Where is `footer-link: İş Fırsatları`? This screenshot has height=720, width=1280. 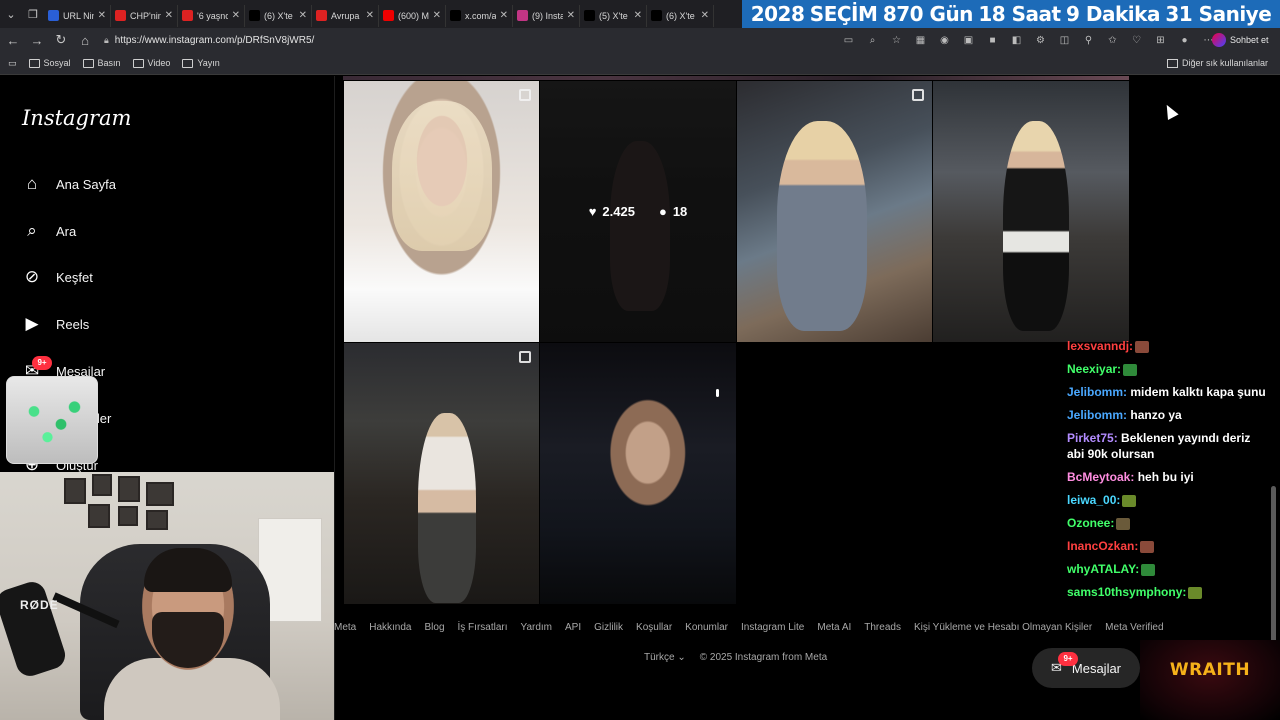
footer-link: İş Fırsatları is located at coordinates (483, 627).